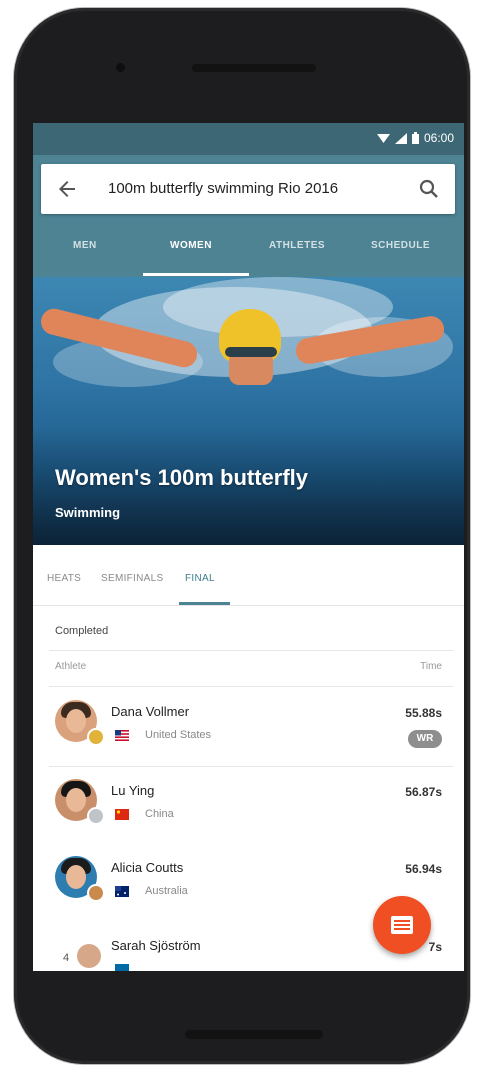 The image size is (481, 1072). Describe the element at coordinates (431, 666) in the screenshot. I see `column-header-time: Time` at that location.